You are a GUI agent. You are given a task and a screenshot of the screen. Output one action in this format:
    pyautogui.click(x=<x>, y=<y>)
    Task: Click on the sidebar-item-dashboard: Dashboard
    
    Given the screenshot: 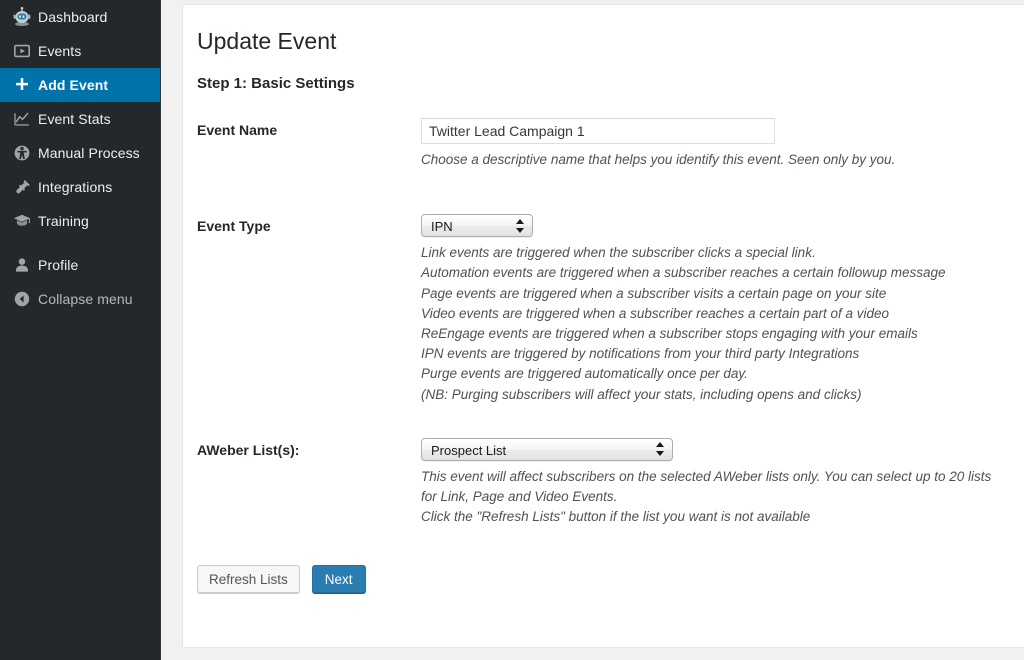 What is the action you would take?
    pyautogui.click(x=80, y=17)
    